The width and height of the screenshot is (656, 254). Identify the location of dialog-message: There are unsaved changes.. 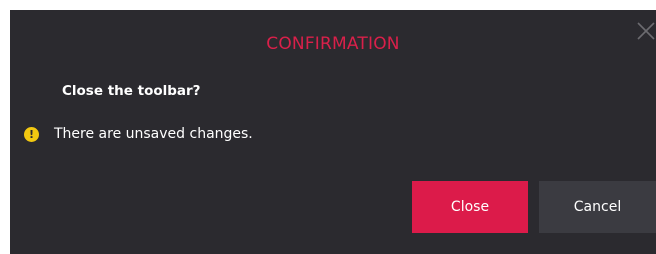
(153, 134).